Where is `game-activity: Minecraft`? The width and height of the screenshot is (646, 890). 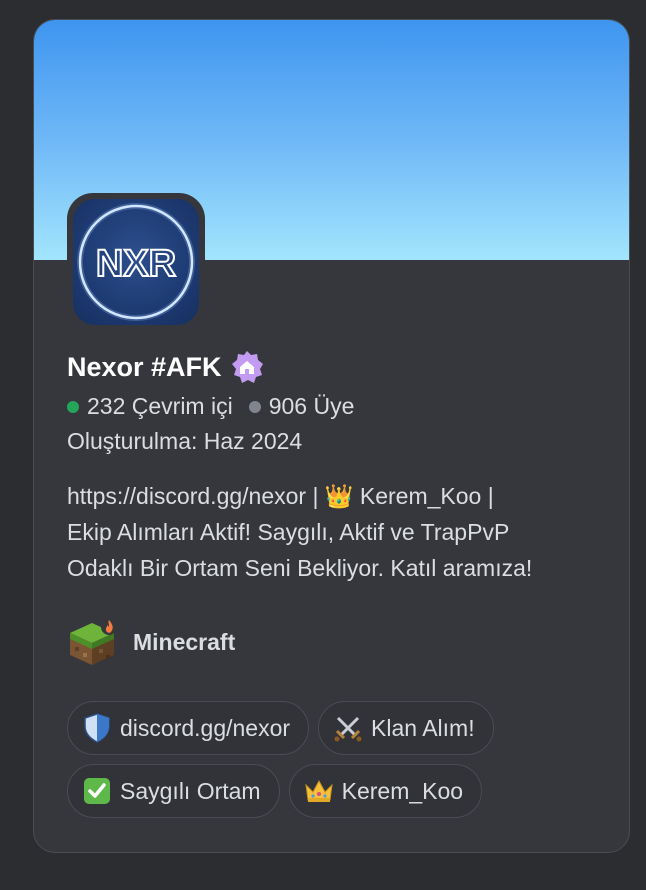 game-activity: Minecraft is located at coordinates (151, 642).